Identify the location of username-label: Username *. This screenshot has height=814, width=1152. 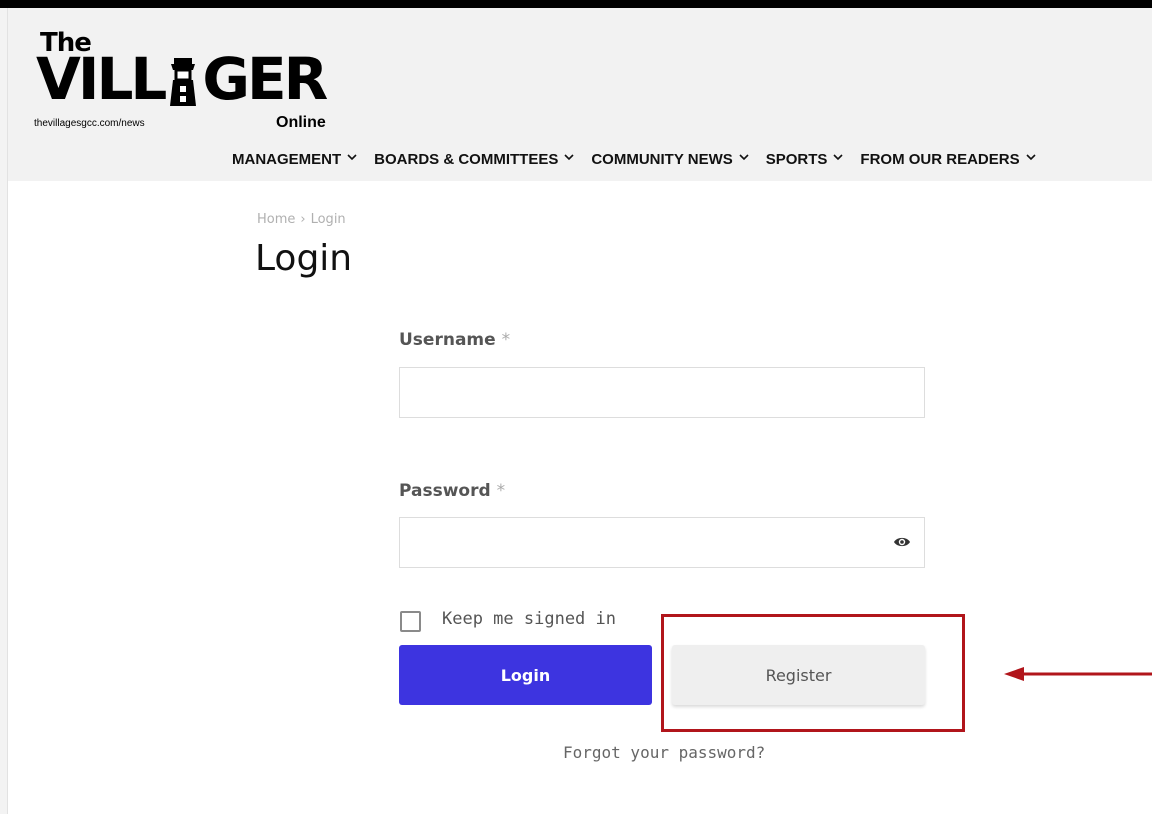
(454, 340).